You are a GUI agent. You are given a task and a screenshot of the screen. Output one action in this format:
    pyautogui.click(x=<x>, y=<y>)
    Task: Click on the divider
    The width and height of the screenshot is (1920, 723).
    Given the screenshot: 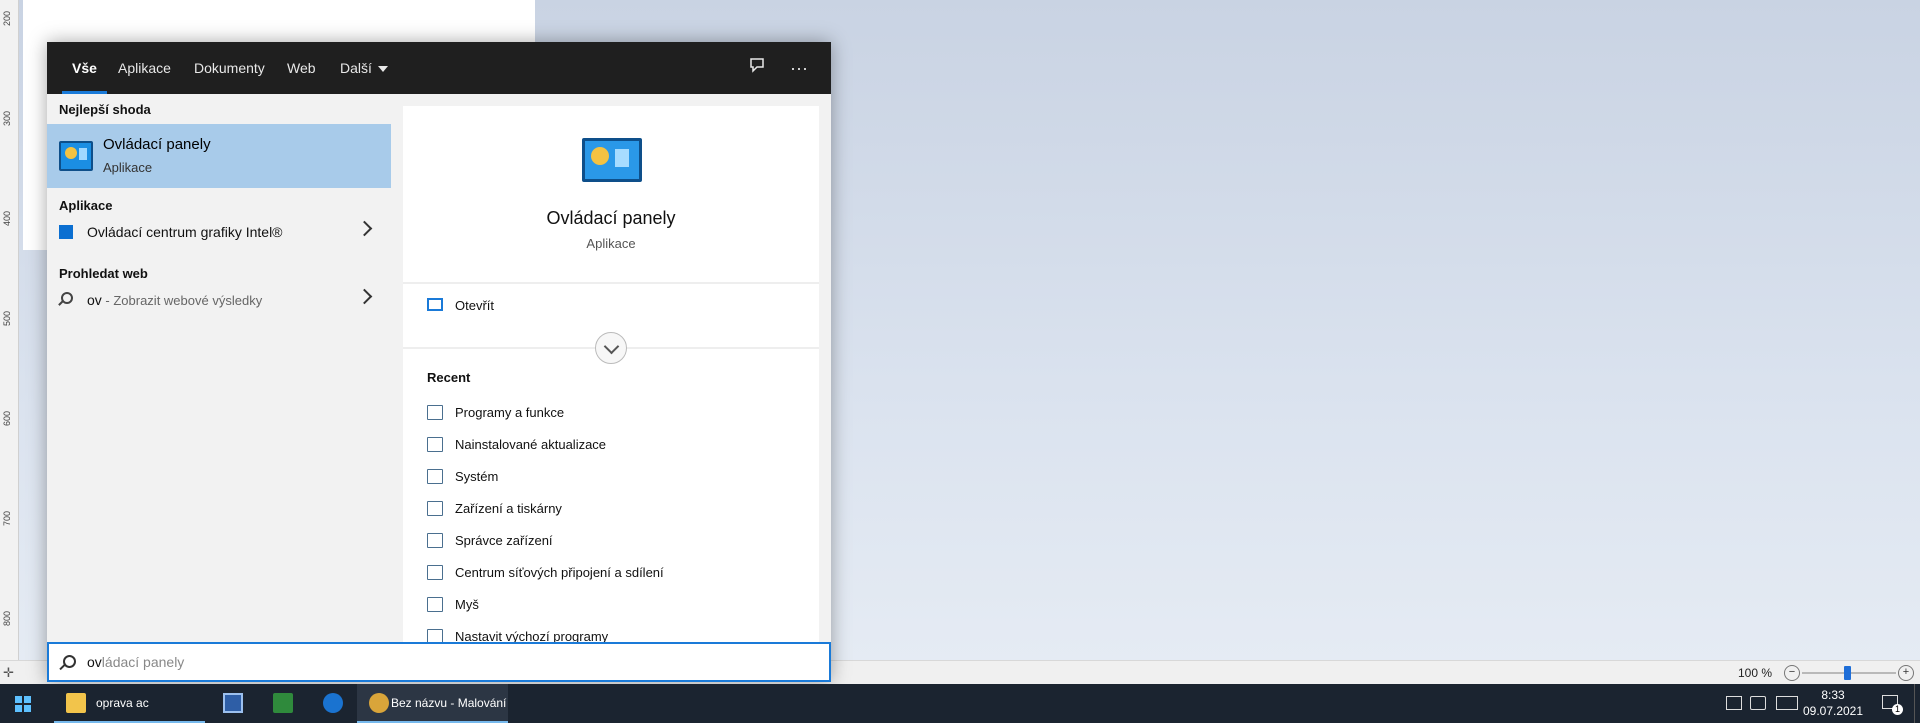 What is the action you would take?
    pyautogui.click(x=611, y=283)
    